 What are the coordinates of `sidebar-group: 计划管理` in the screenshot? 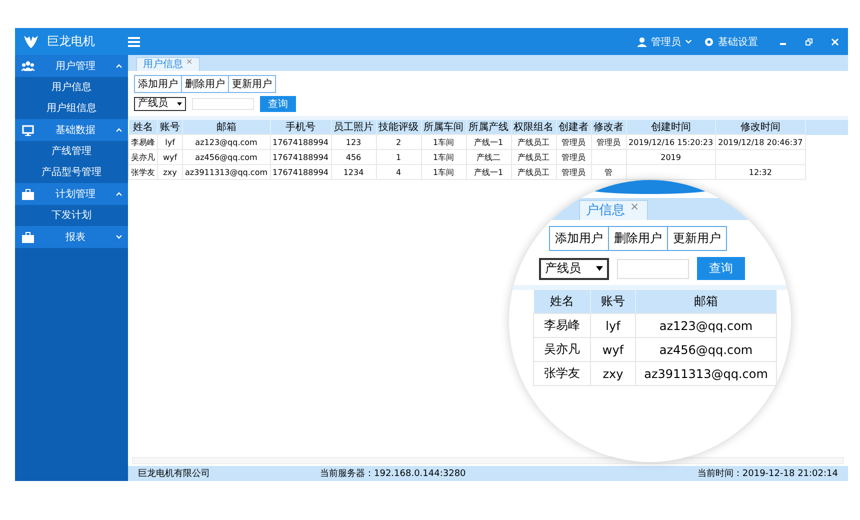 It's located at (71, 194).